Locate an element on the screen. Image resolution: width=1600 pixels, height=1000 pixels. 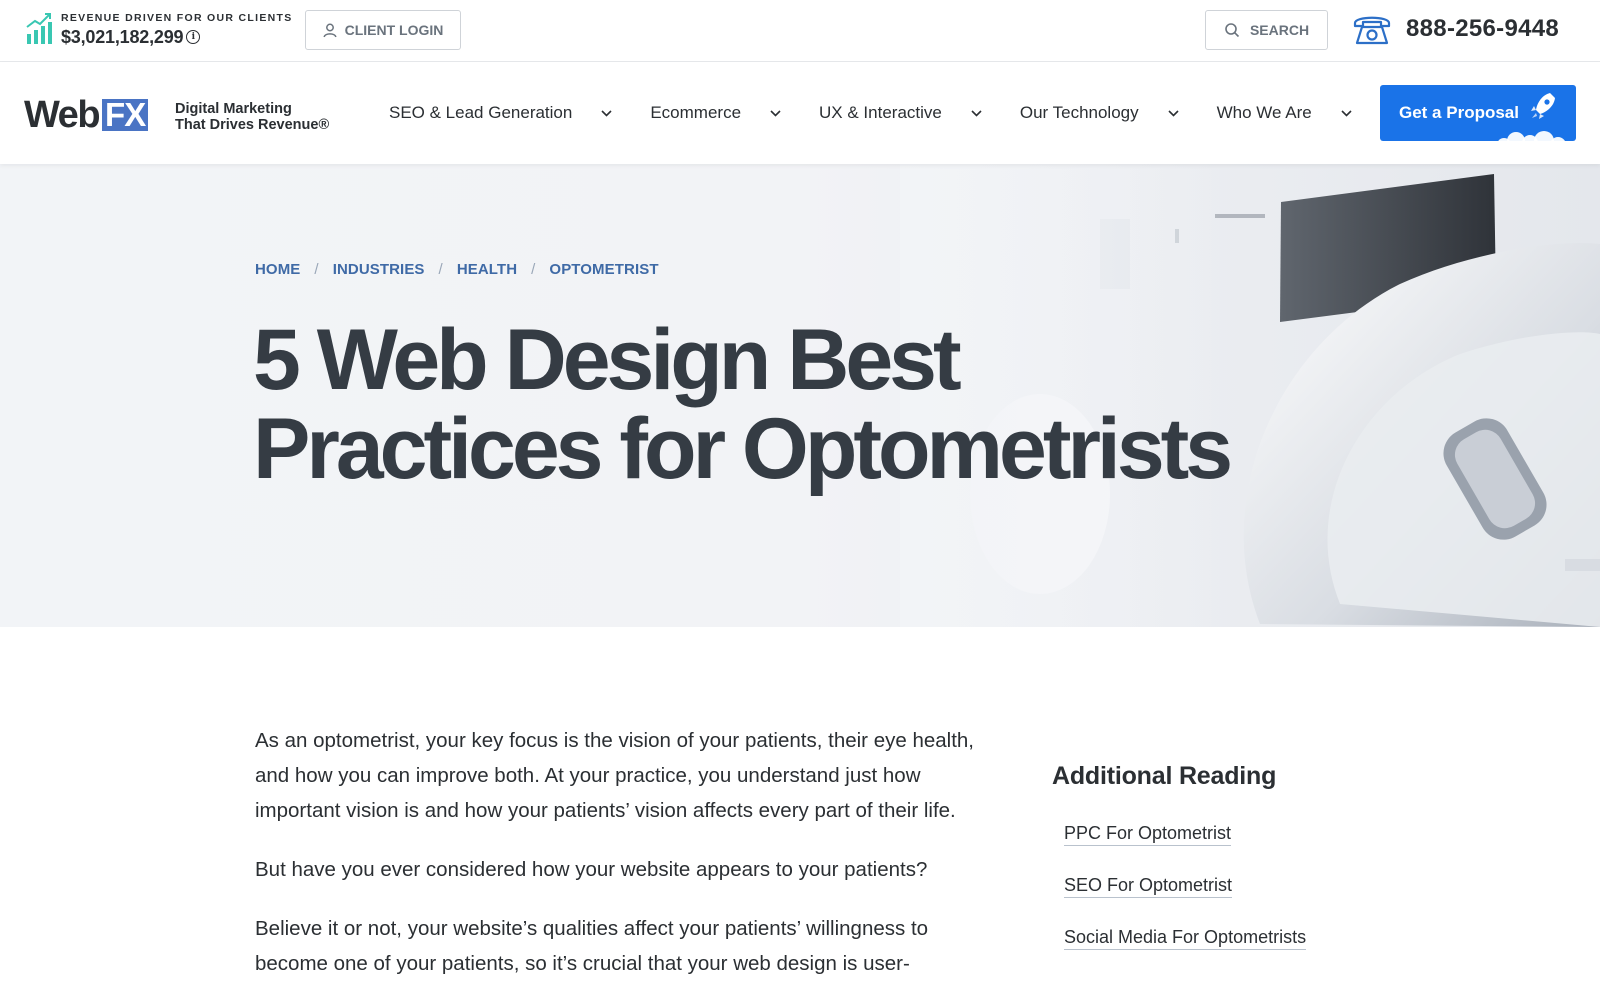
nav-item-ecommerce: Ecommerce is located at coordinates (734, 113).